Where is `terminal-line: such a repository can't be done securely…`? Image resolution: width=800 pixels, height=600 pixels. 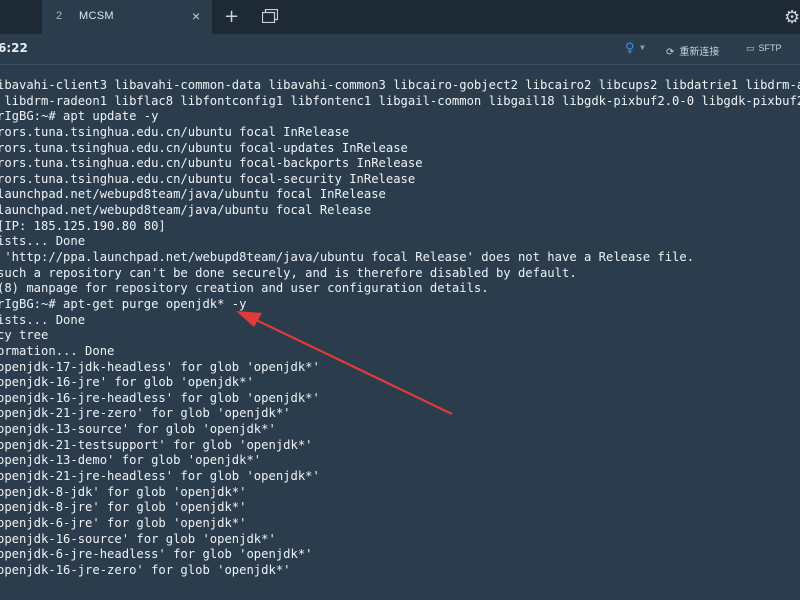 terminal-line: such a repository can't be done securely… is located at coordinates (288, 272).